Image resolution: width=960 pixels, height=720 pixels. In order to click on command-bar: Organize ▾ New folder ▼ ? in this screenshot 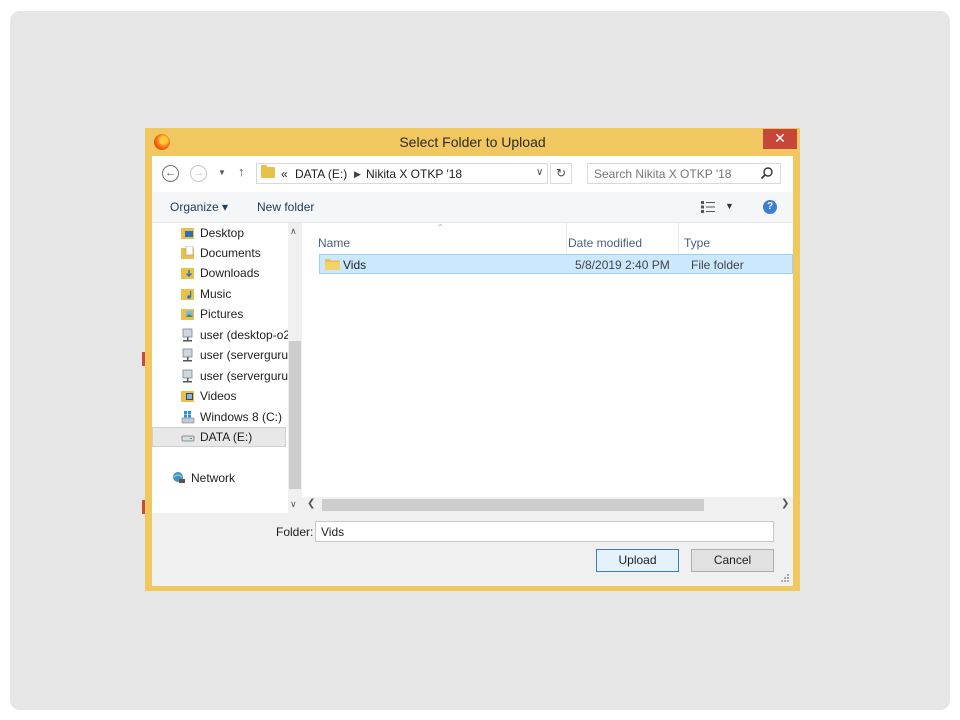, I will do `click(472, 207)`.